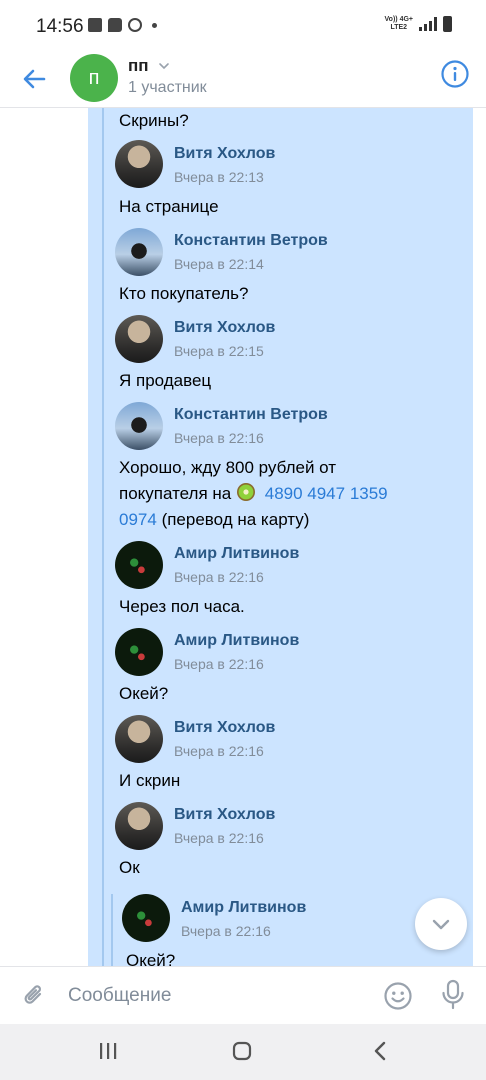  Describe the element at coordinates (135, 25) in the screenshot. I see `at-icon` at that location.